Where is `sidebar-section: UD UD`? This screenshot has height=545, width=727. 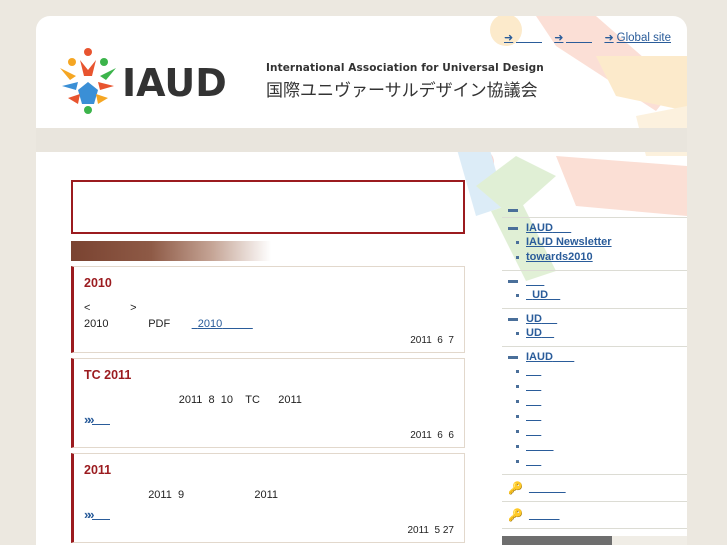
sidebar-section: UD UD is located at coordinates (594, 328).